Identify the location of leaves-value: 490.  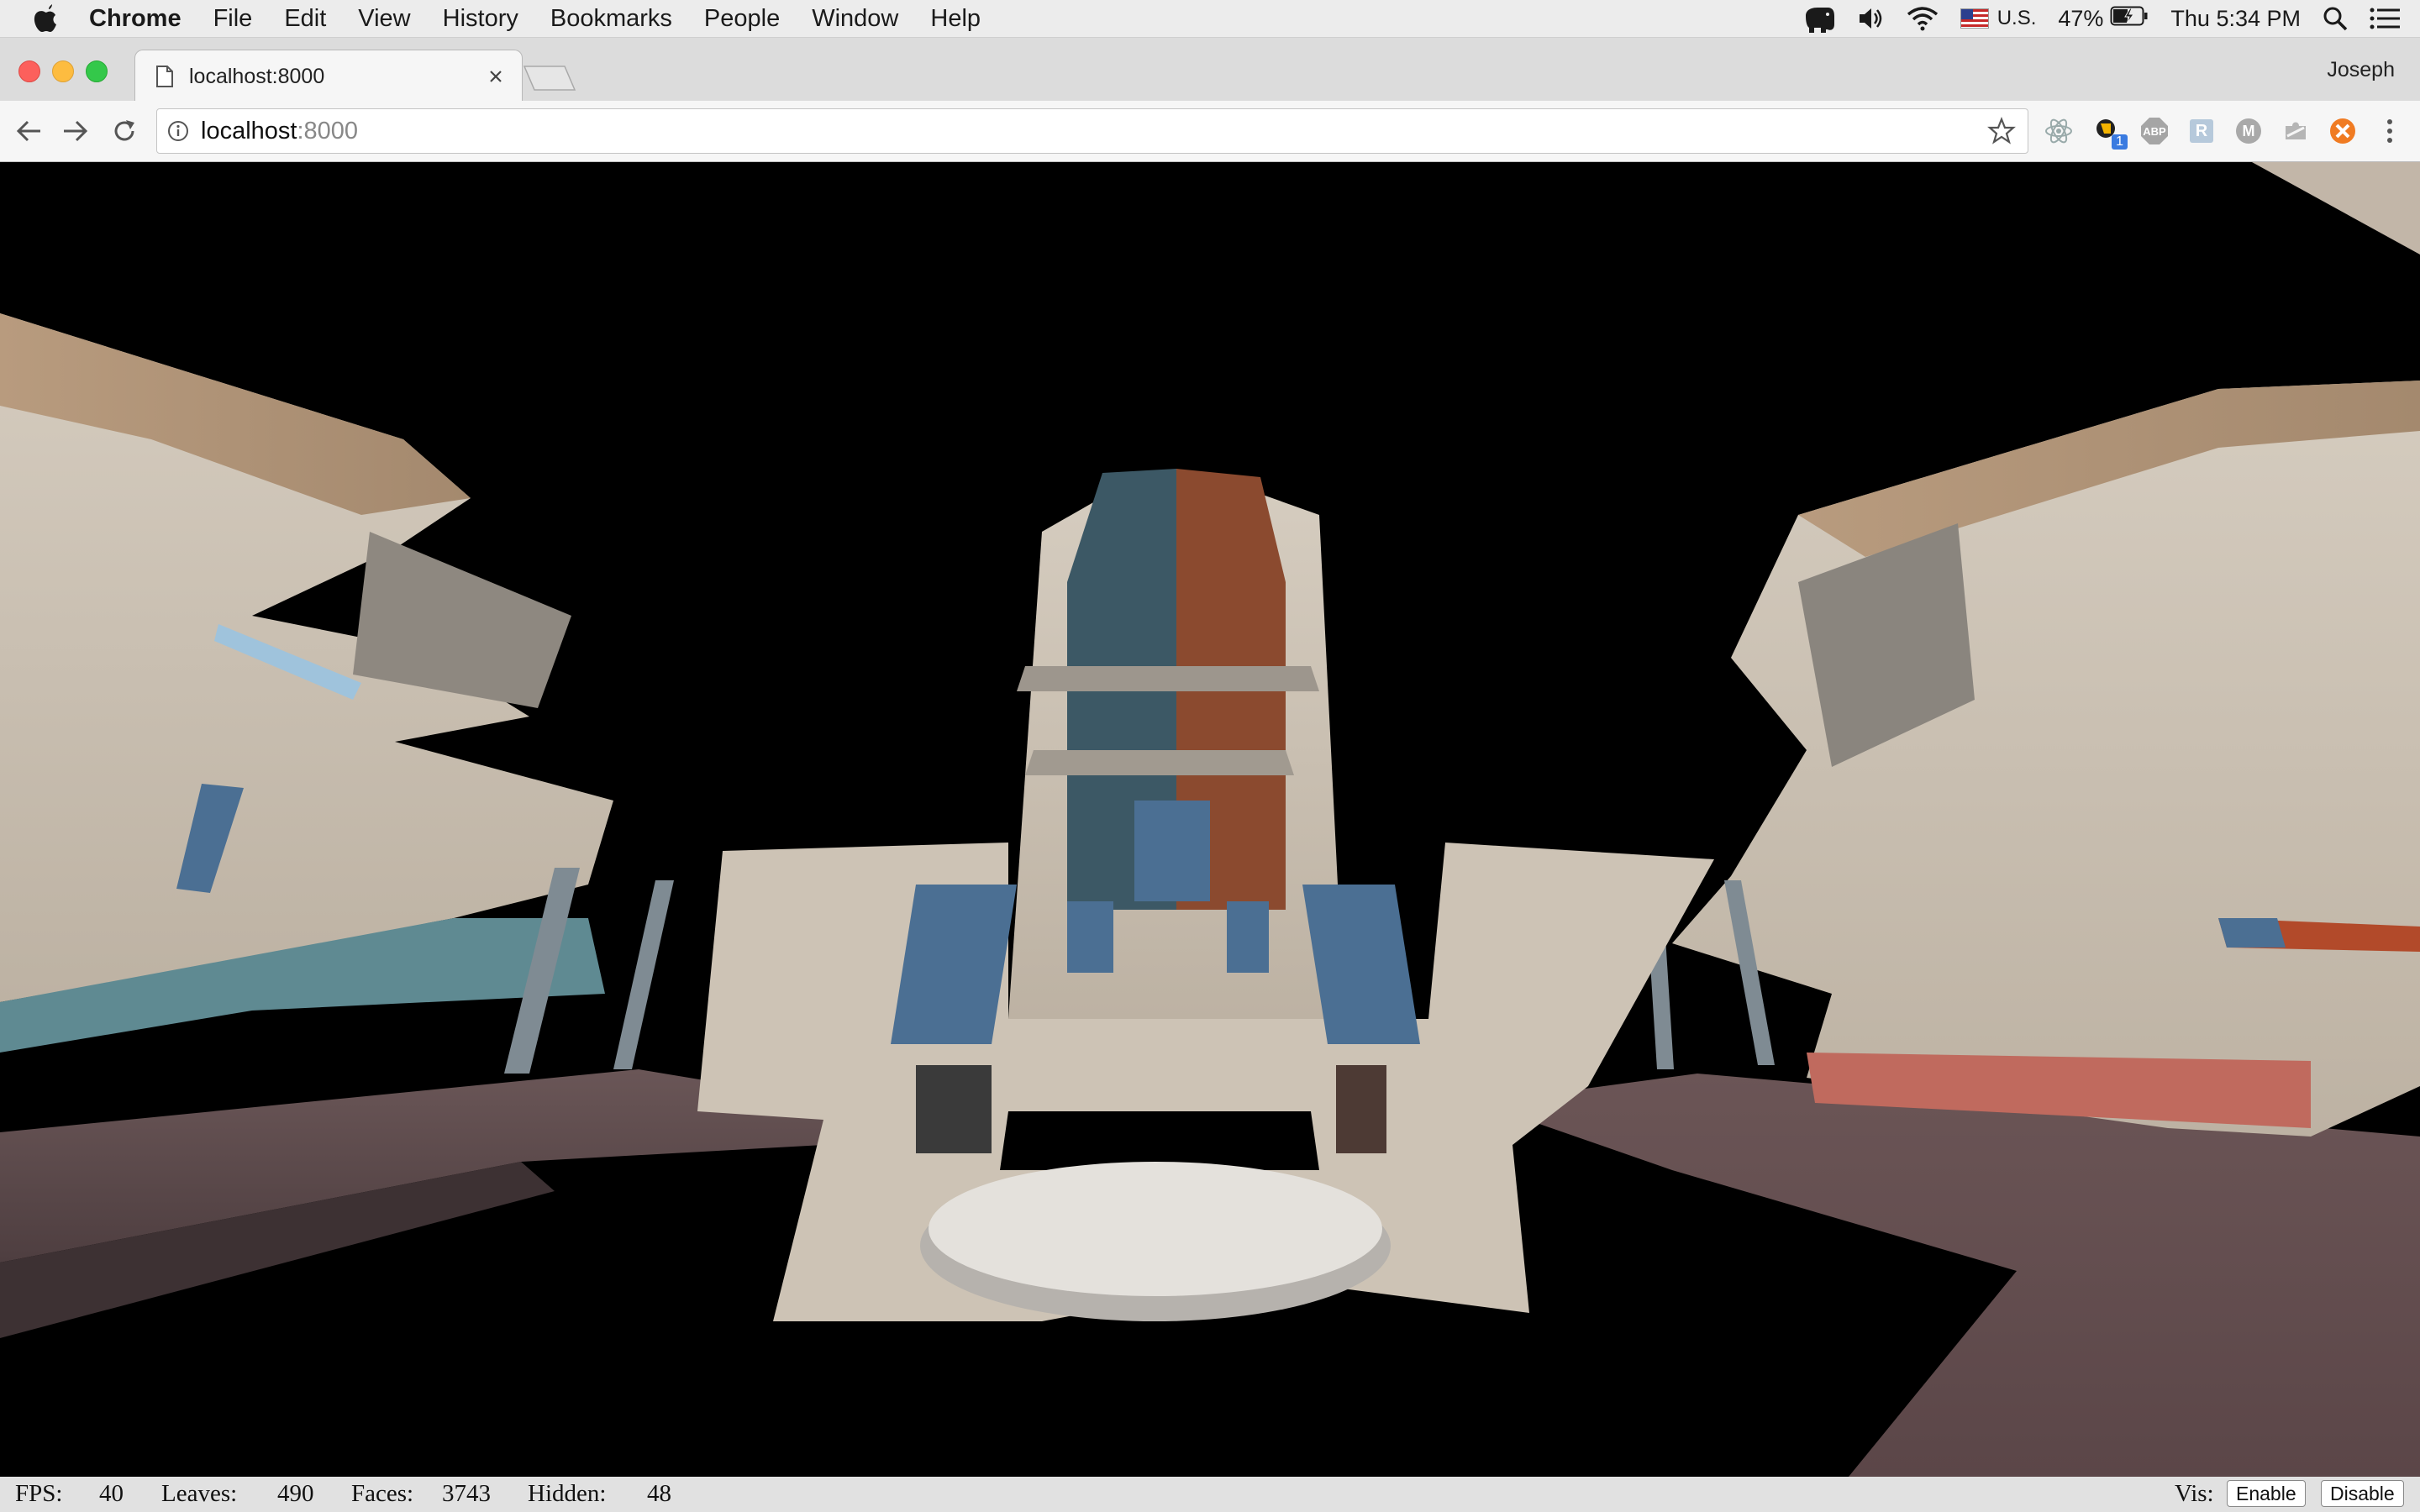
(295, 1493).